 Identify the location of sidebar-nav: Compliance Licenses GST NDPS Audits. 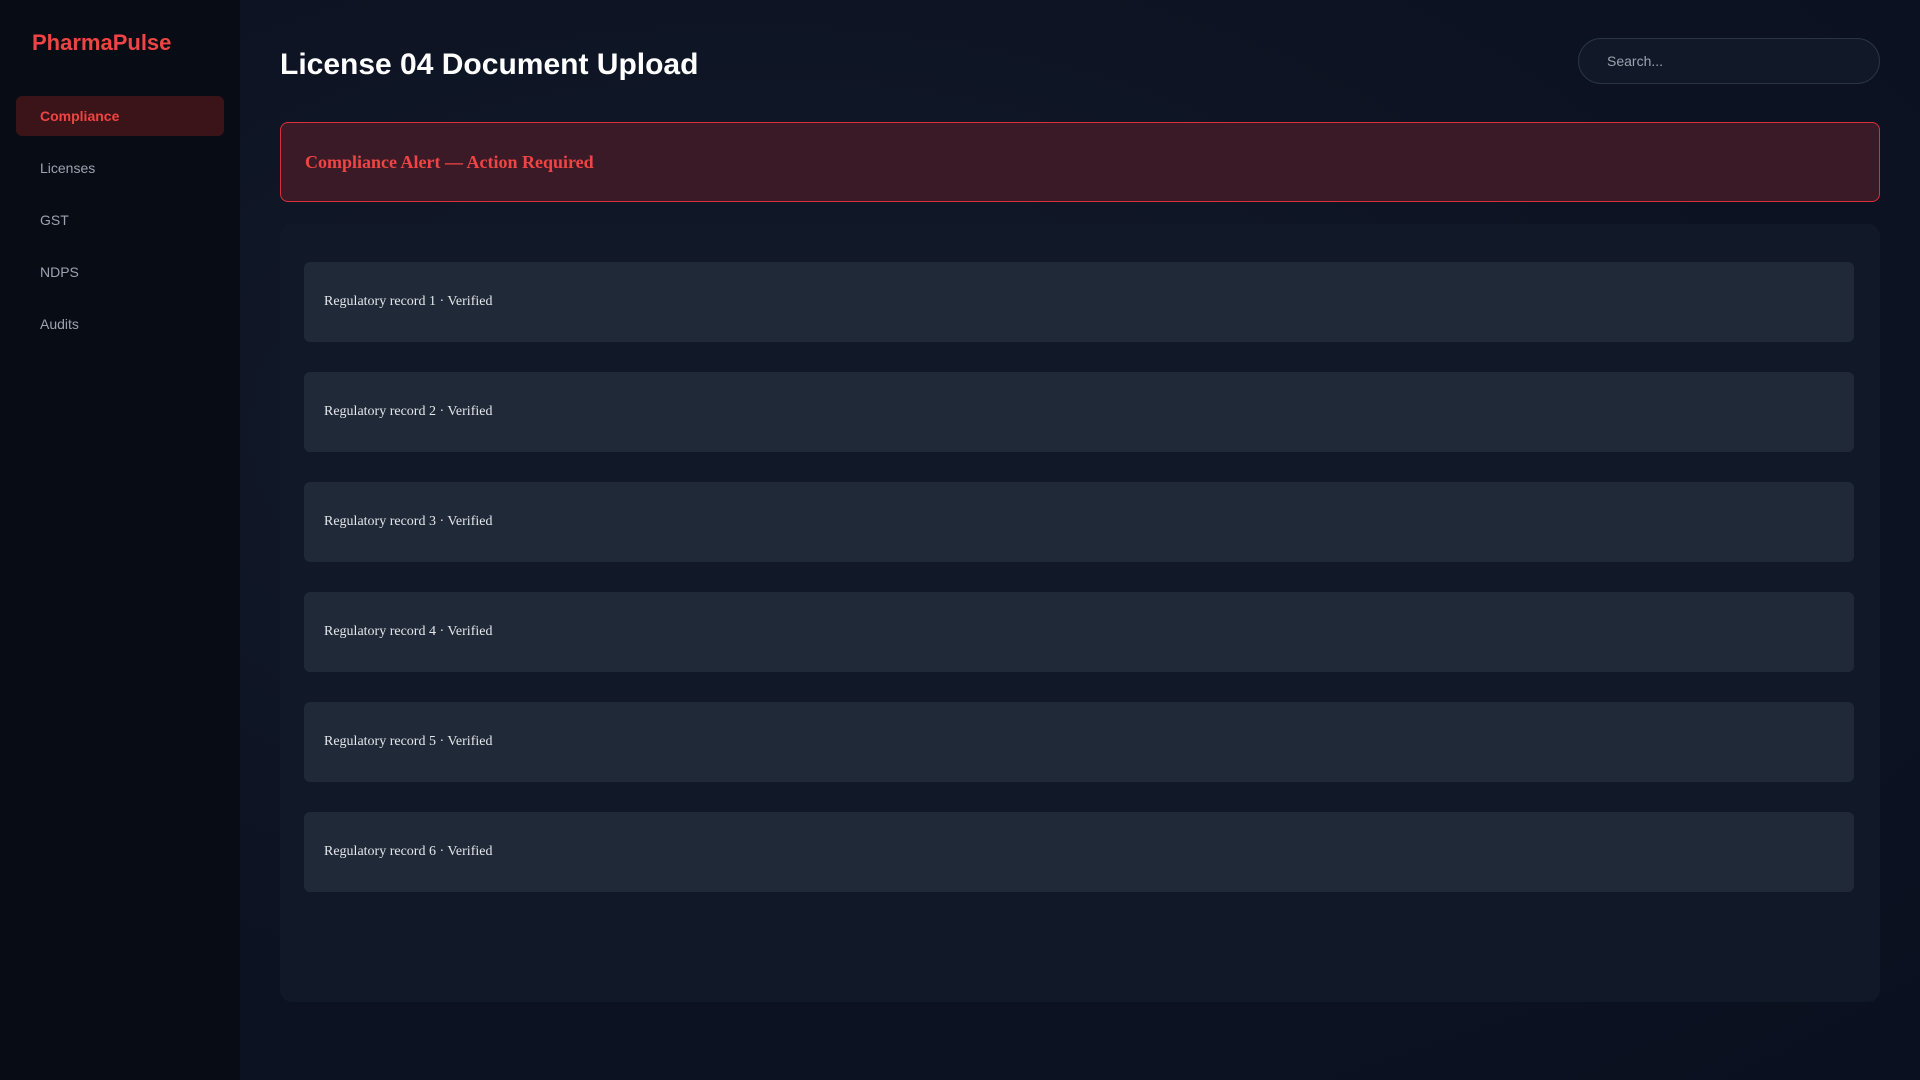
(120, 220).